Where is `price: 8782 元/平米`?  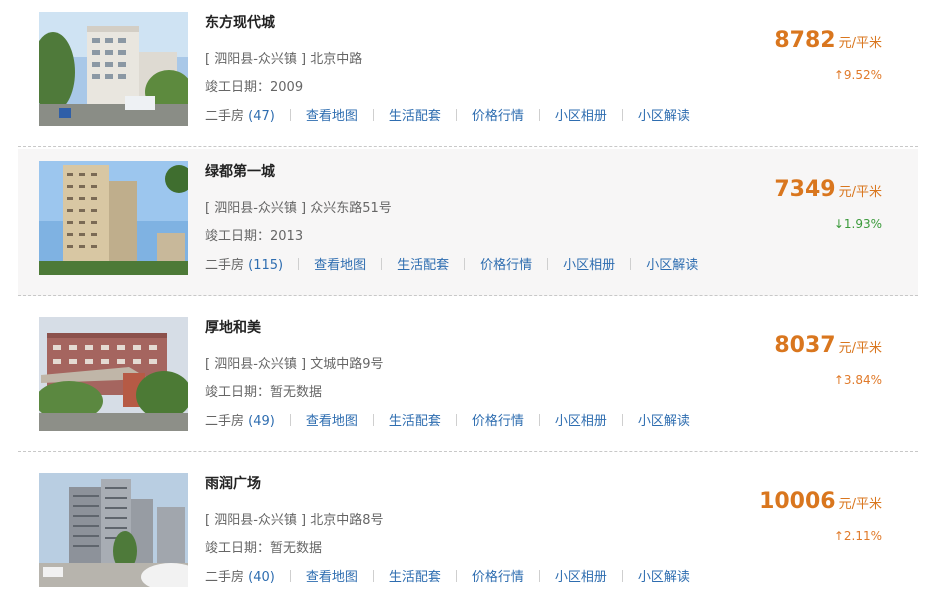
price: 8782 元/平米 is located at coordinates (828, 40).